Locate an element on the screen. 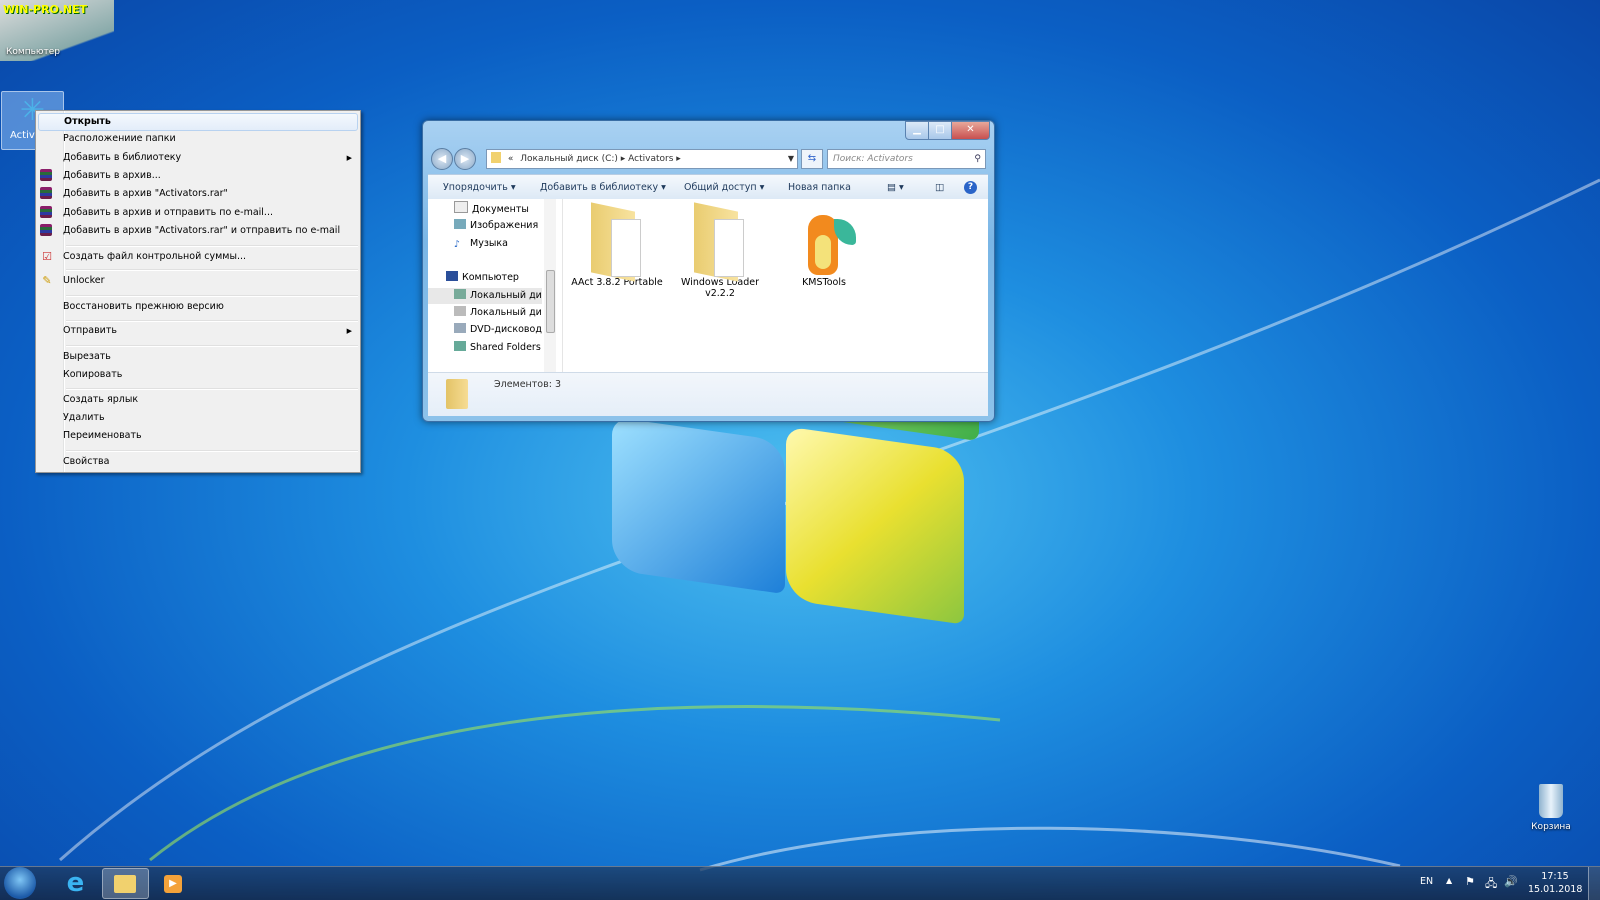 Image resolution: width=1600 pixels, height=900 pixels. breadcrumb-item: Локальный диск (C:) is located at coordinates (569, 159).